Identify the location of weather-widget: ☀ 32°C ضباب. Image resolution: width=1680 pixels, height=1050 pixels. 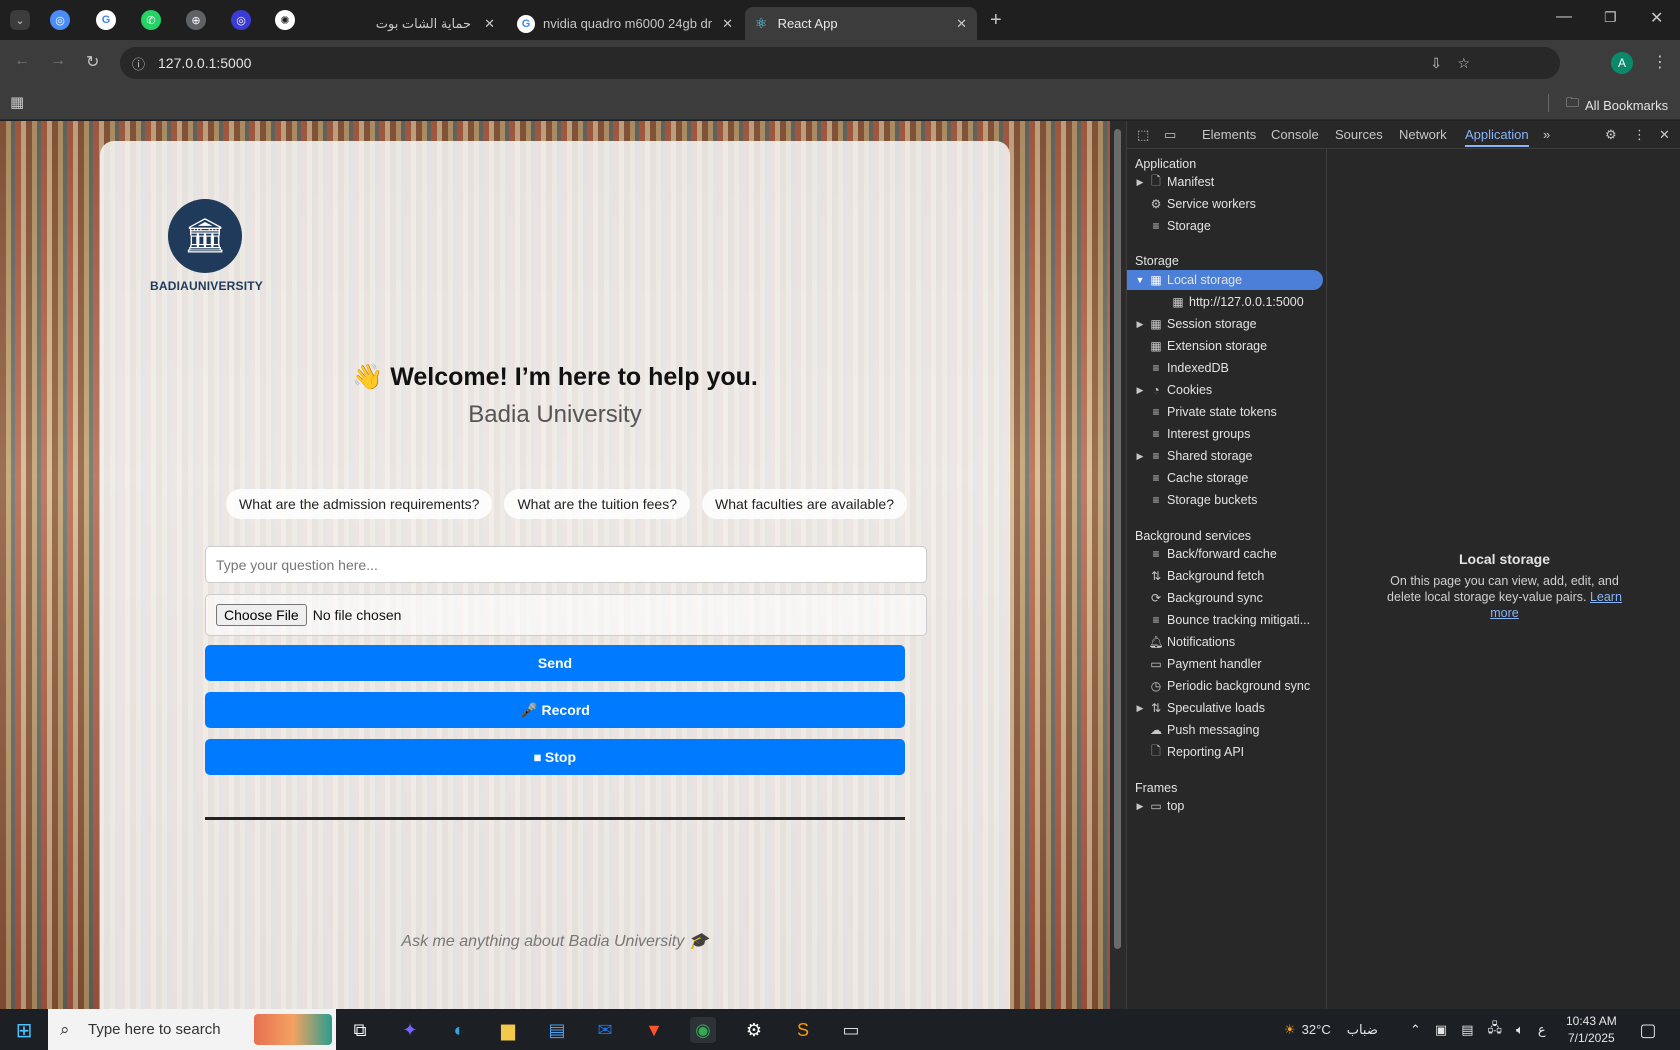
(1331, 1029).